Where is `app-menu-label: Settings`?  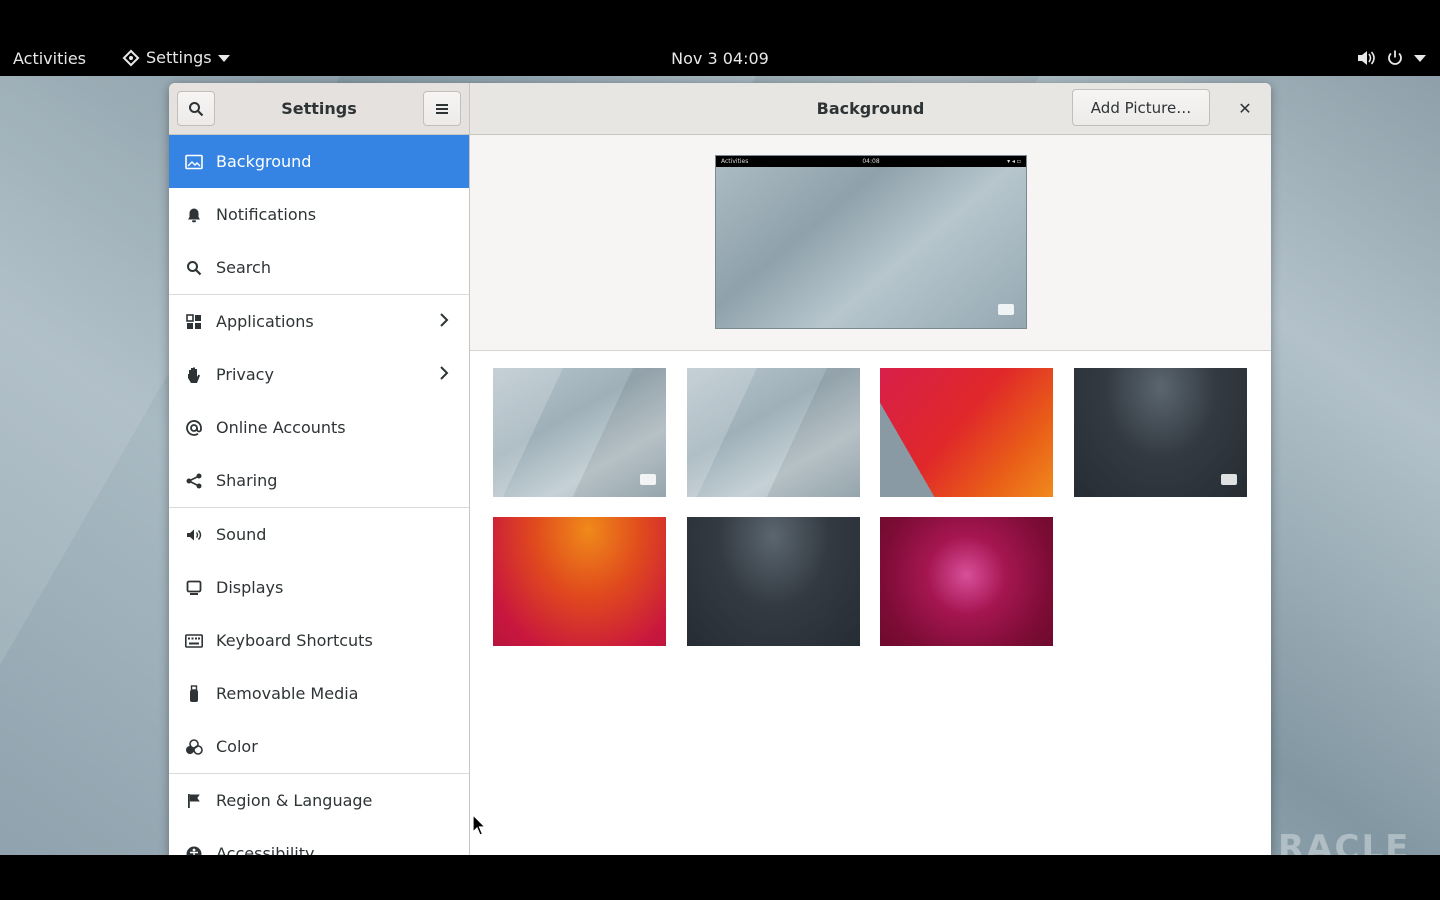
app-menu-label: Settings is located at coordinates (179, 57).